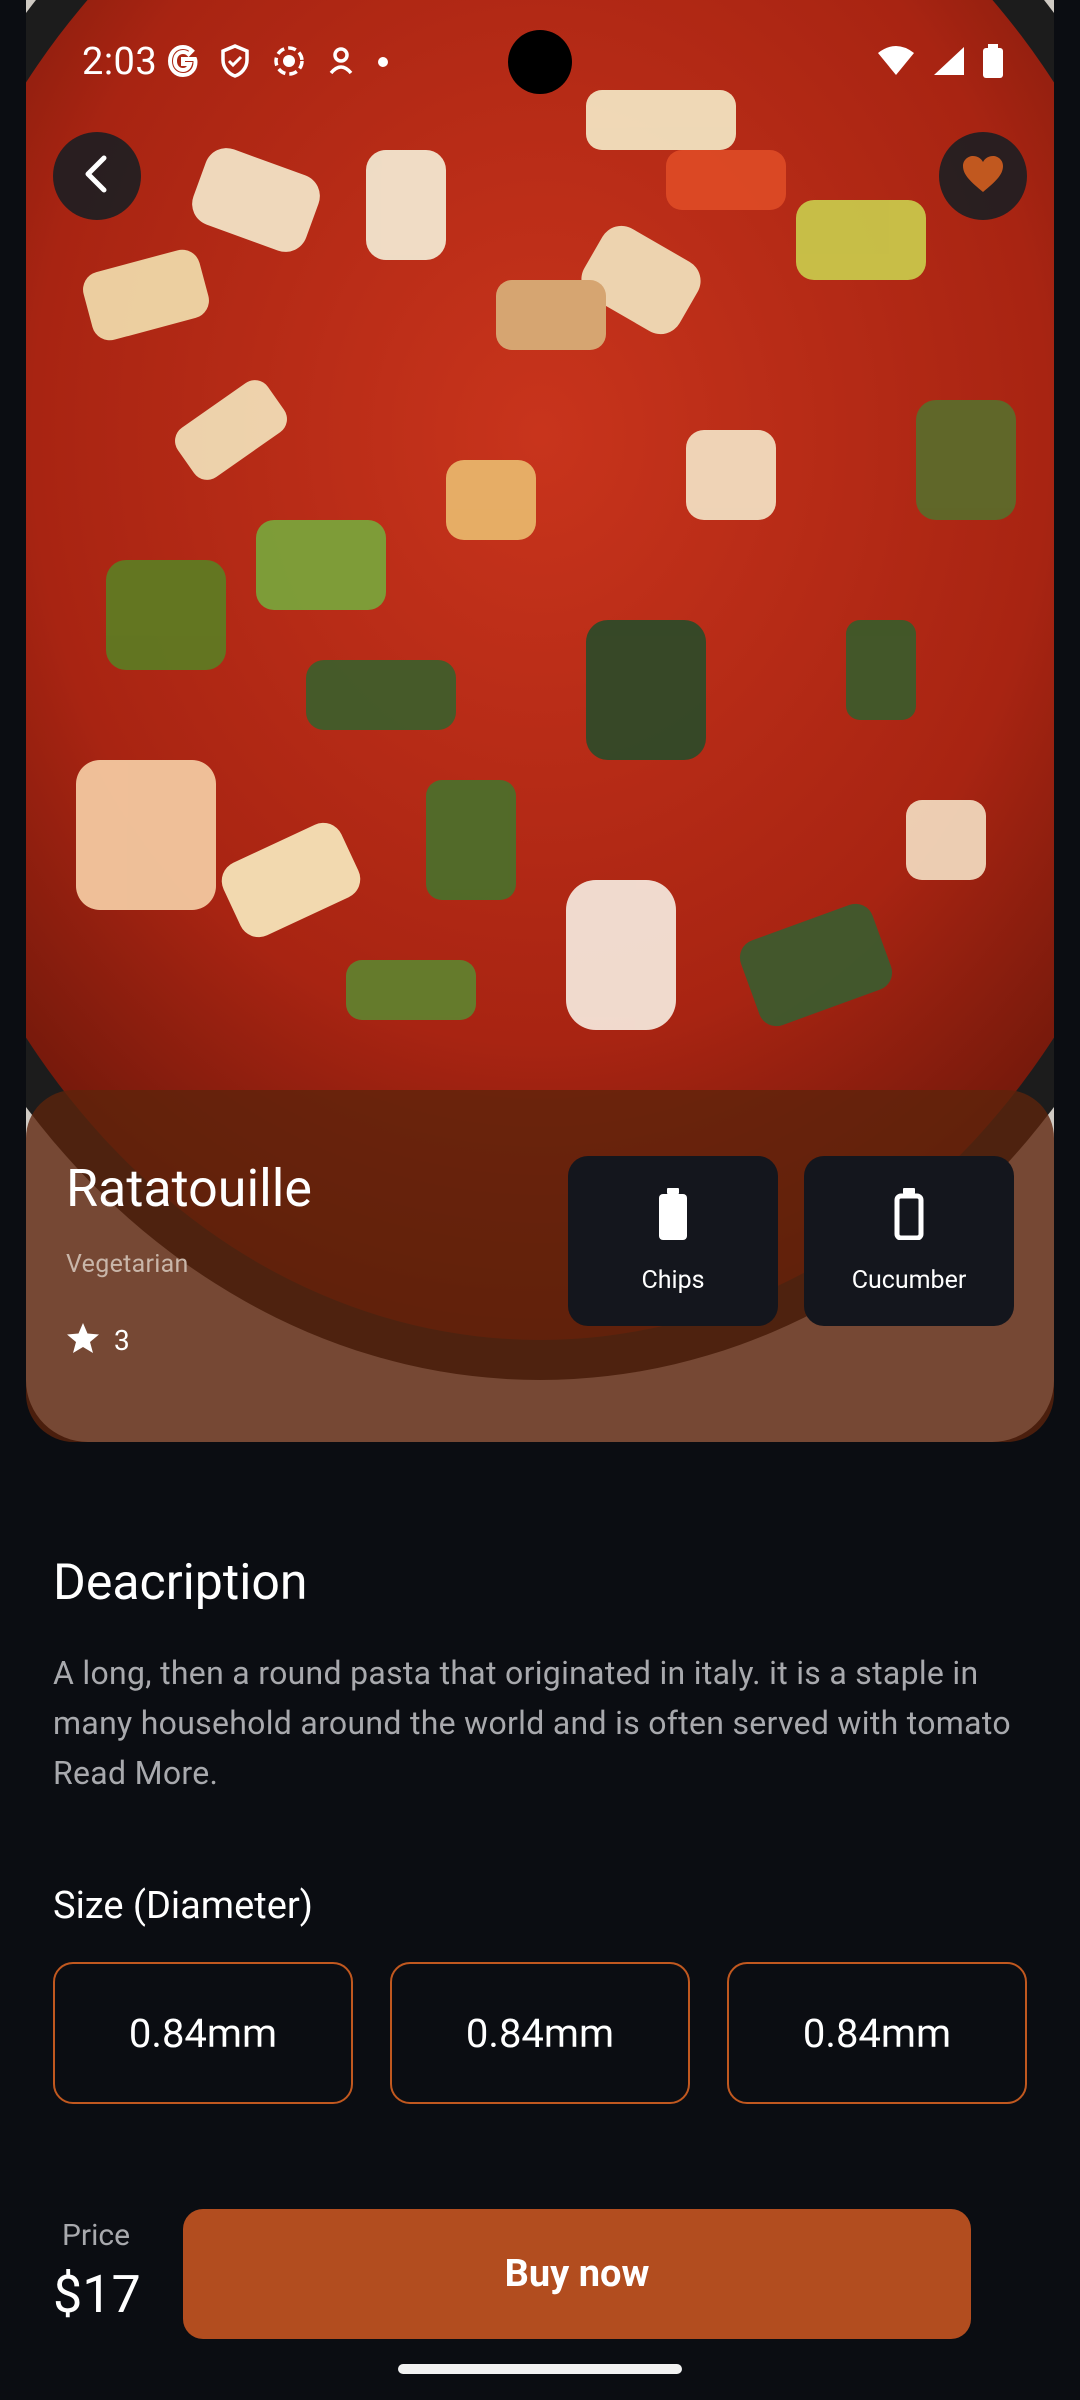  What do you see at coordinates (673, 1280) in the screenshot?
I see `tag-label: Chips` at bounding box center [673, 1280].